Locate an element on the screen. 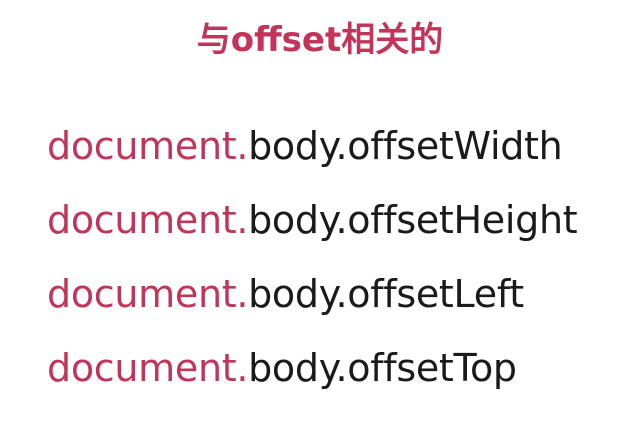 Image resolution: width=640 pixels, height=427 pixels. code-property: body.offsetTop is located at coordinates (382, 368).